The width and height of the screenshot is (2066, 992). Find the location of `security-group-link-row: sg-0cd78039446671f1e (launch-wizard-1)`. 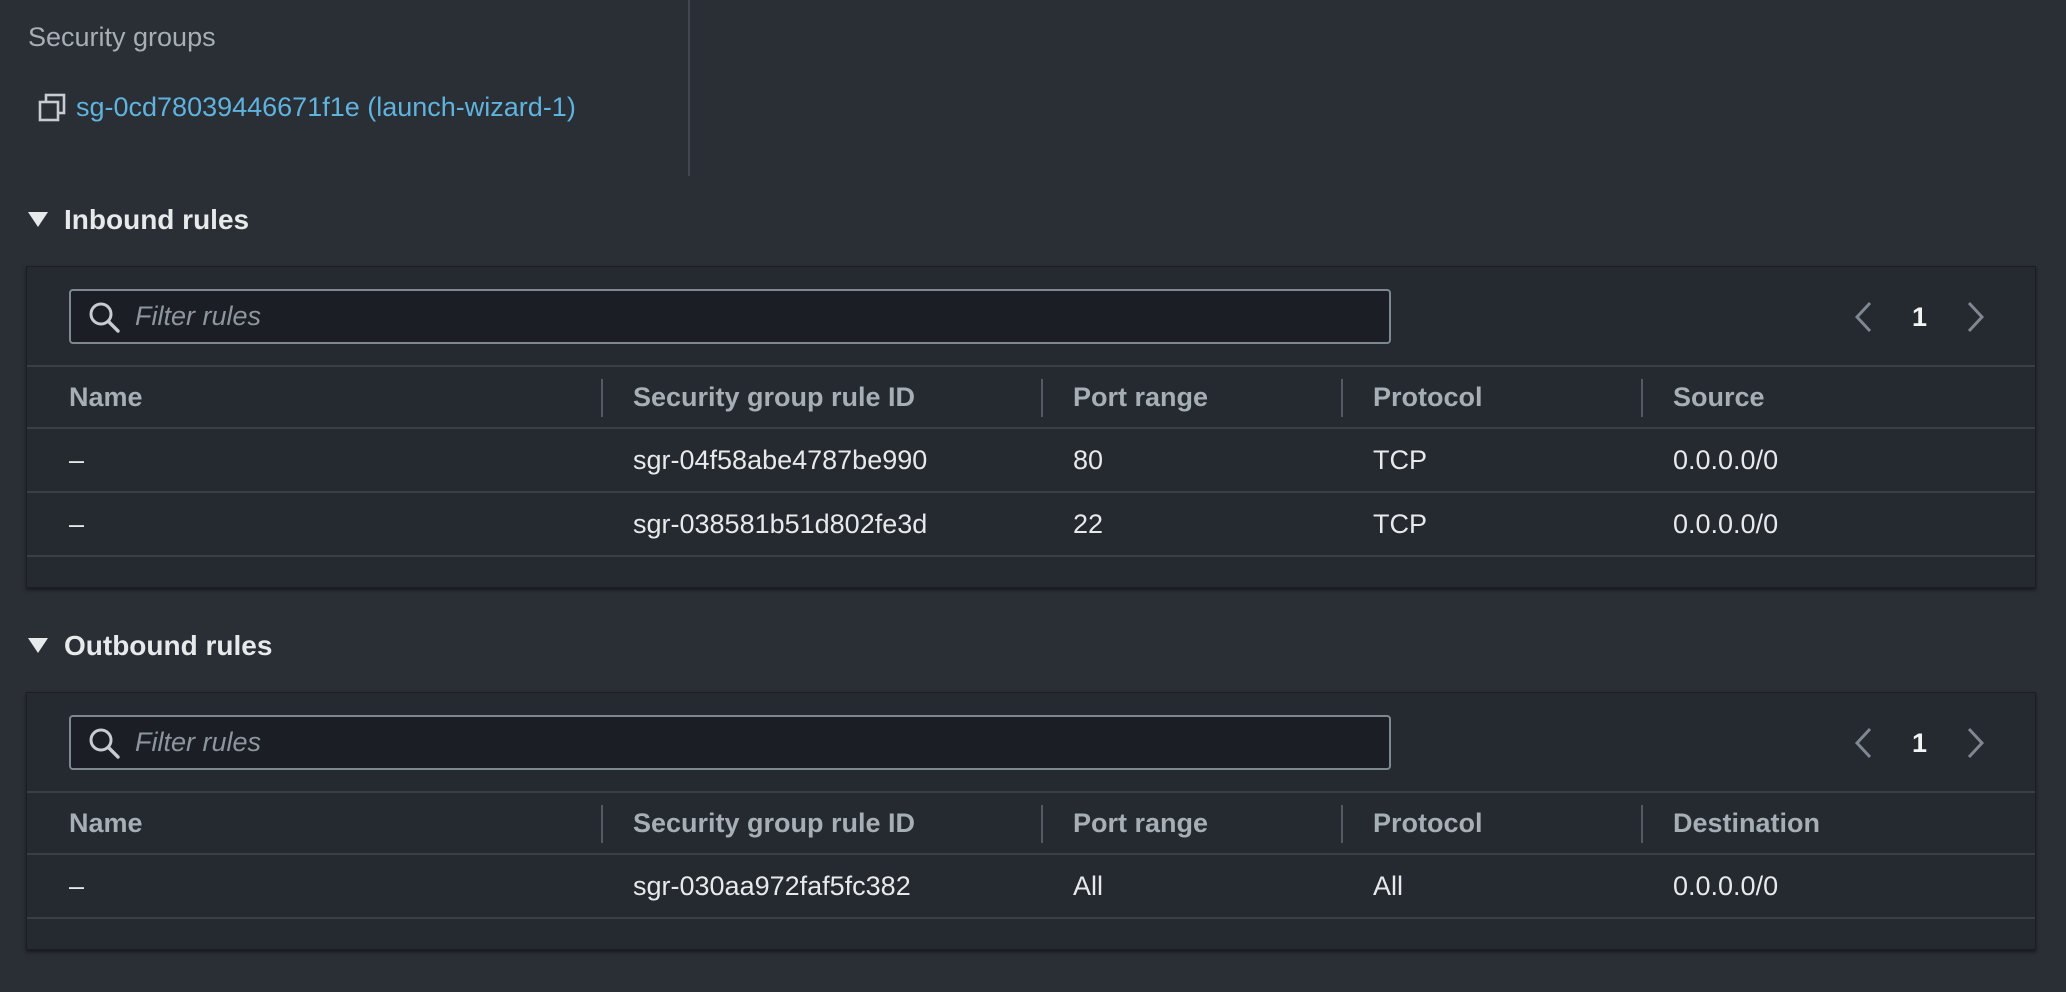

security-group-link-row: sg-0cd78039446671f1e (launch-wizard-1) is located at coordinates (307, 107).